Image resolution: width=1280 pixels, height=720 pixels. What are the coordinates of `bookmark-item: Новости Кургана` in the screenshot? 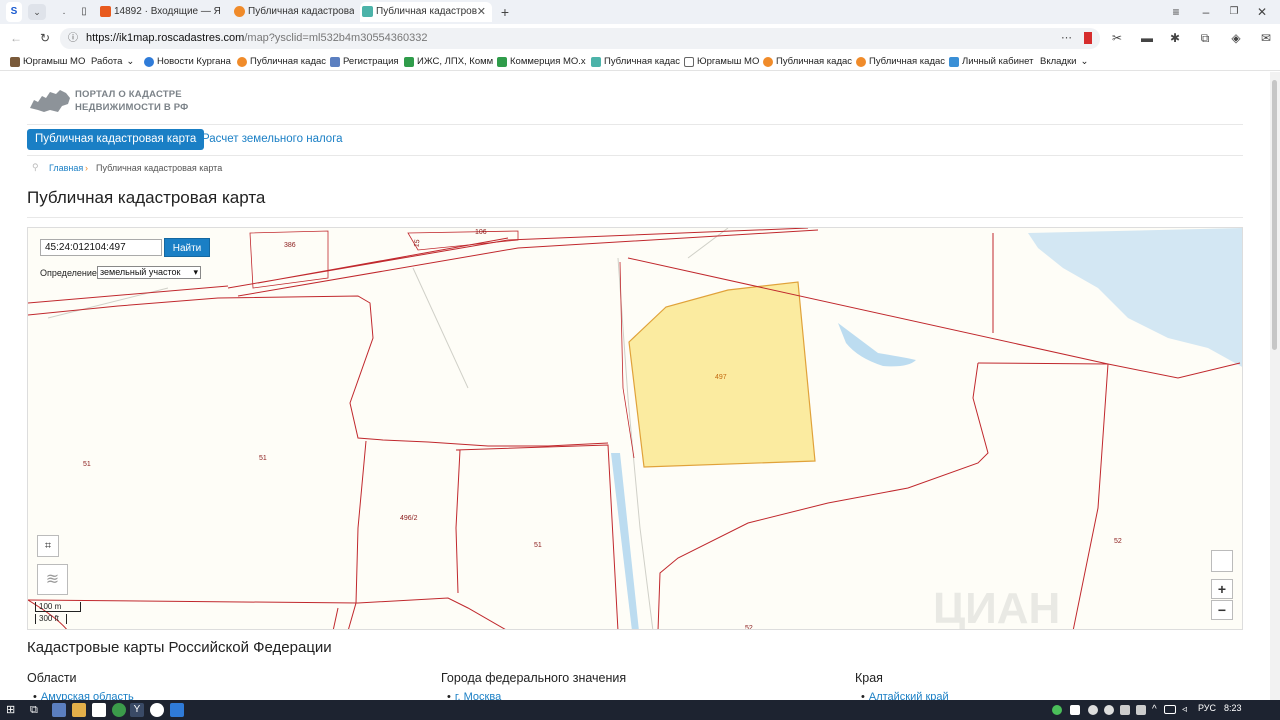 It's located at (187, 62).